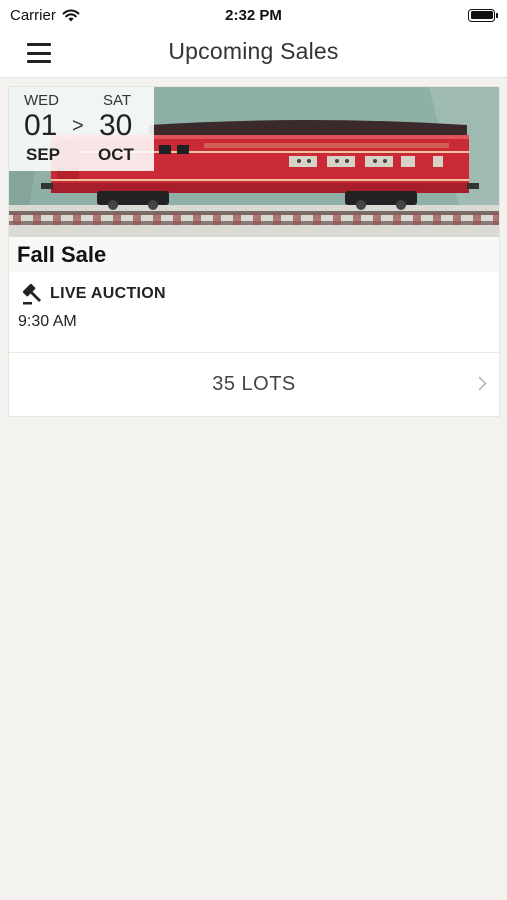  I want to click on end-day: SAT, so click(117, 100).